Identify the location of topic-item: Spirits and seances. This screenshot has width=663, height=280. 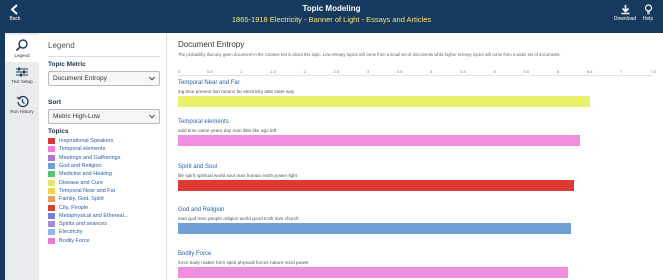
(105, 224).